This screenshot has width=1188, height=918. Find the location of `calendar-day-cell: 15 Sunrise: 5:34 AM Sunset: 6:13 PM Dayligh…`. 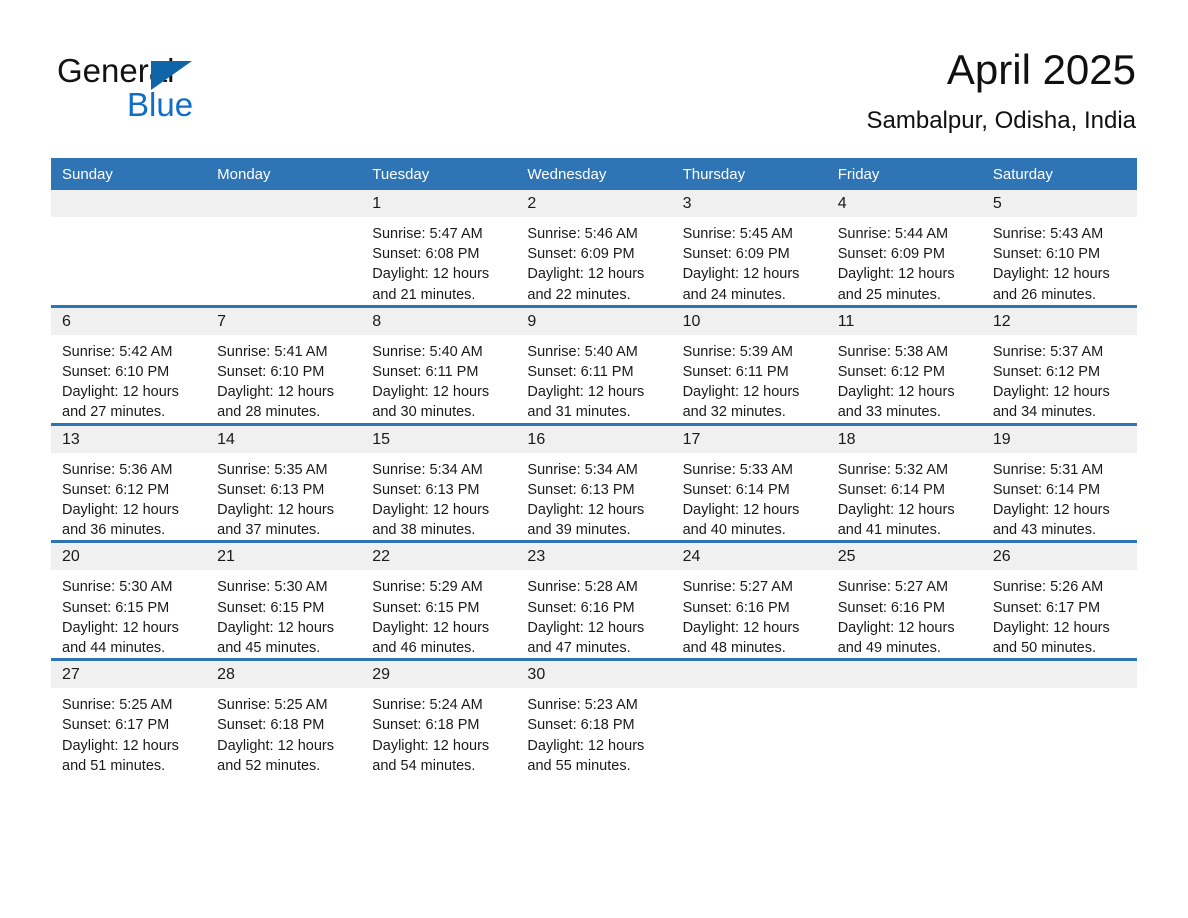

calendar-day-cell: 15 Sunrise: 5:34 AM Sunset: 6:13 PM Dayligh… is located at coordinates (439, 482).